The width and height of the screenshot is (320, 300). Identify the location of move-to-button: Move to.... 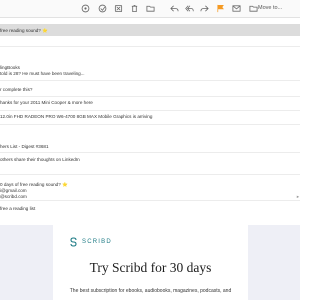
(270, 8).